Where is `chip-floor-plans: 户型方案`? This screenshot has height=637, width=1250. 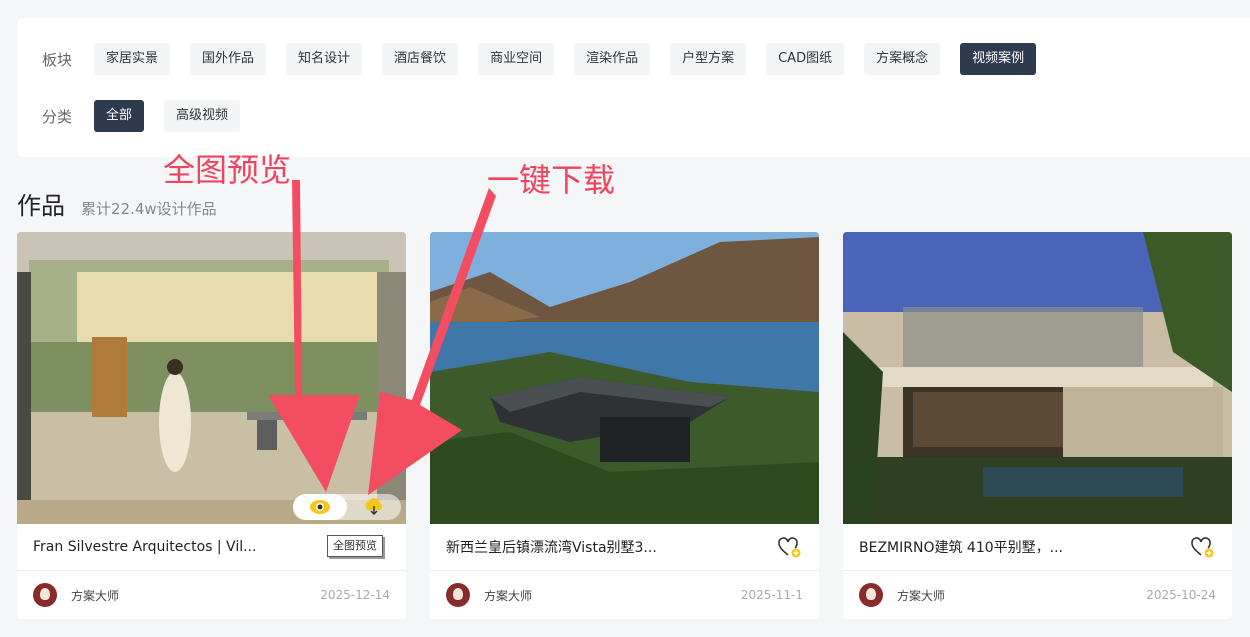
chip-floor-plans: 户型方案 is located at coordinates (708, 59).